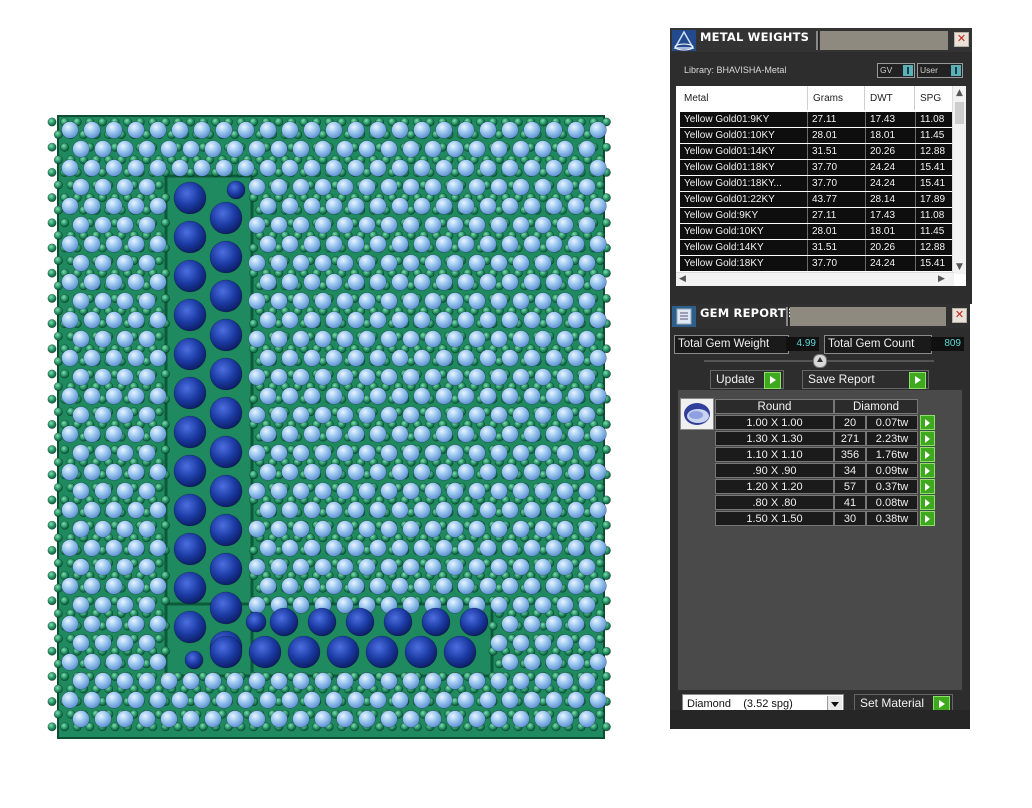 Image resolution: width=1032 pixels, height=808 pixels. I want to click on cell-dwt: 24.24, so click(883, 263).